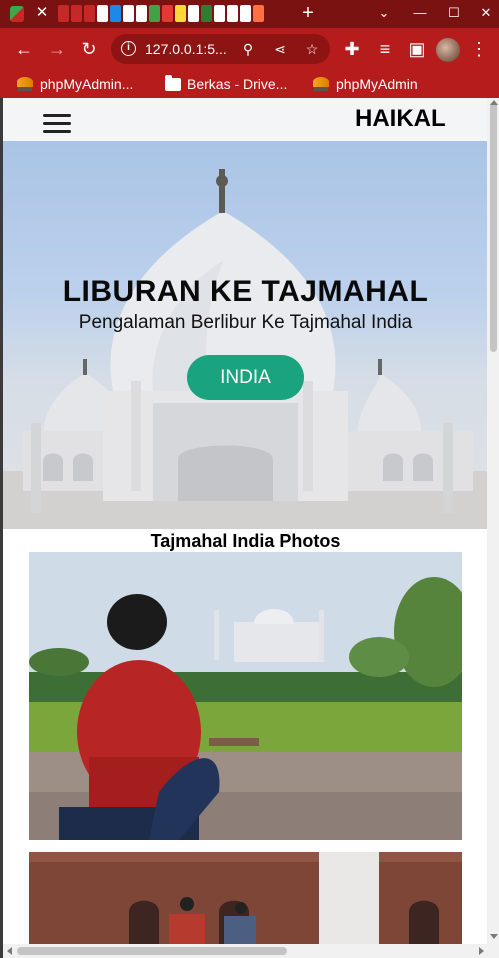 The width and height of the screenshot is (499, 958). What do you see at coordinates (245, 541) in the screenshot?
I see `gallery-title: Tajmahal India Photos` at bounding box center [245, 541].